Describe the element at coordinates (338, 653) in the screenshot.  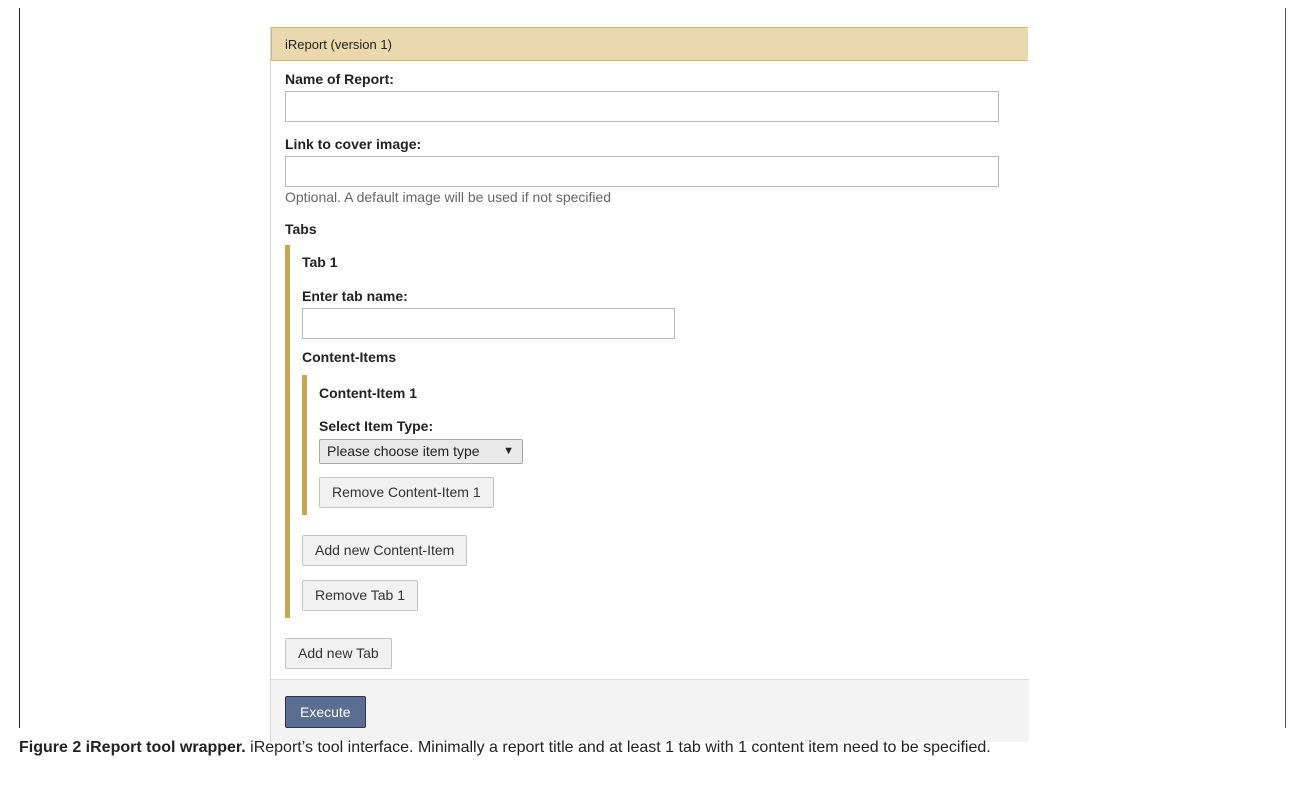
I see `add-tab-button: Add new Tab` at that location.